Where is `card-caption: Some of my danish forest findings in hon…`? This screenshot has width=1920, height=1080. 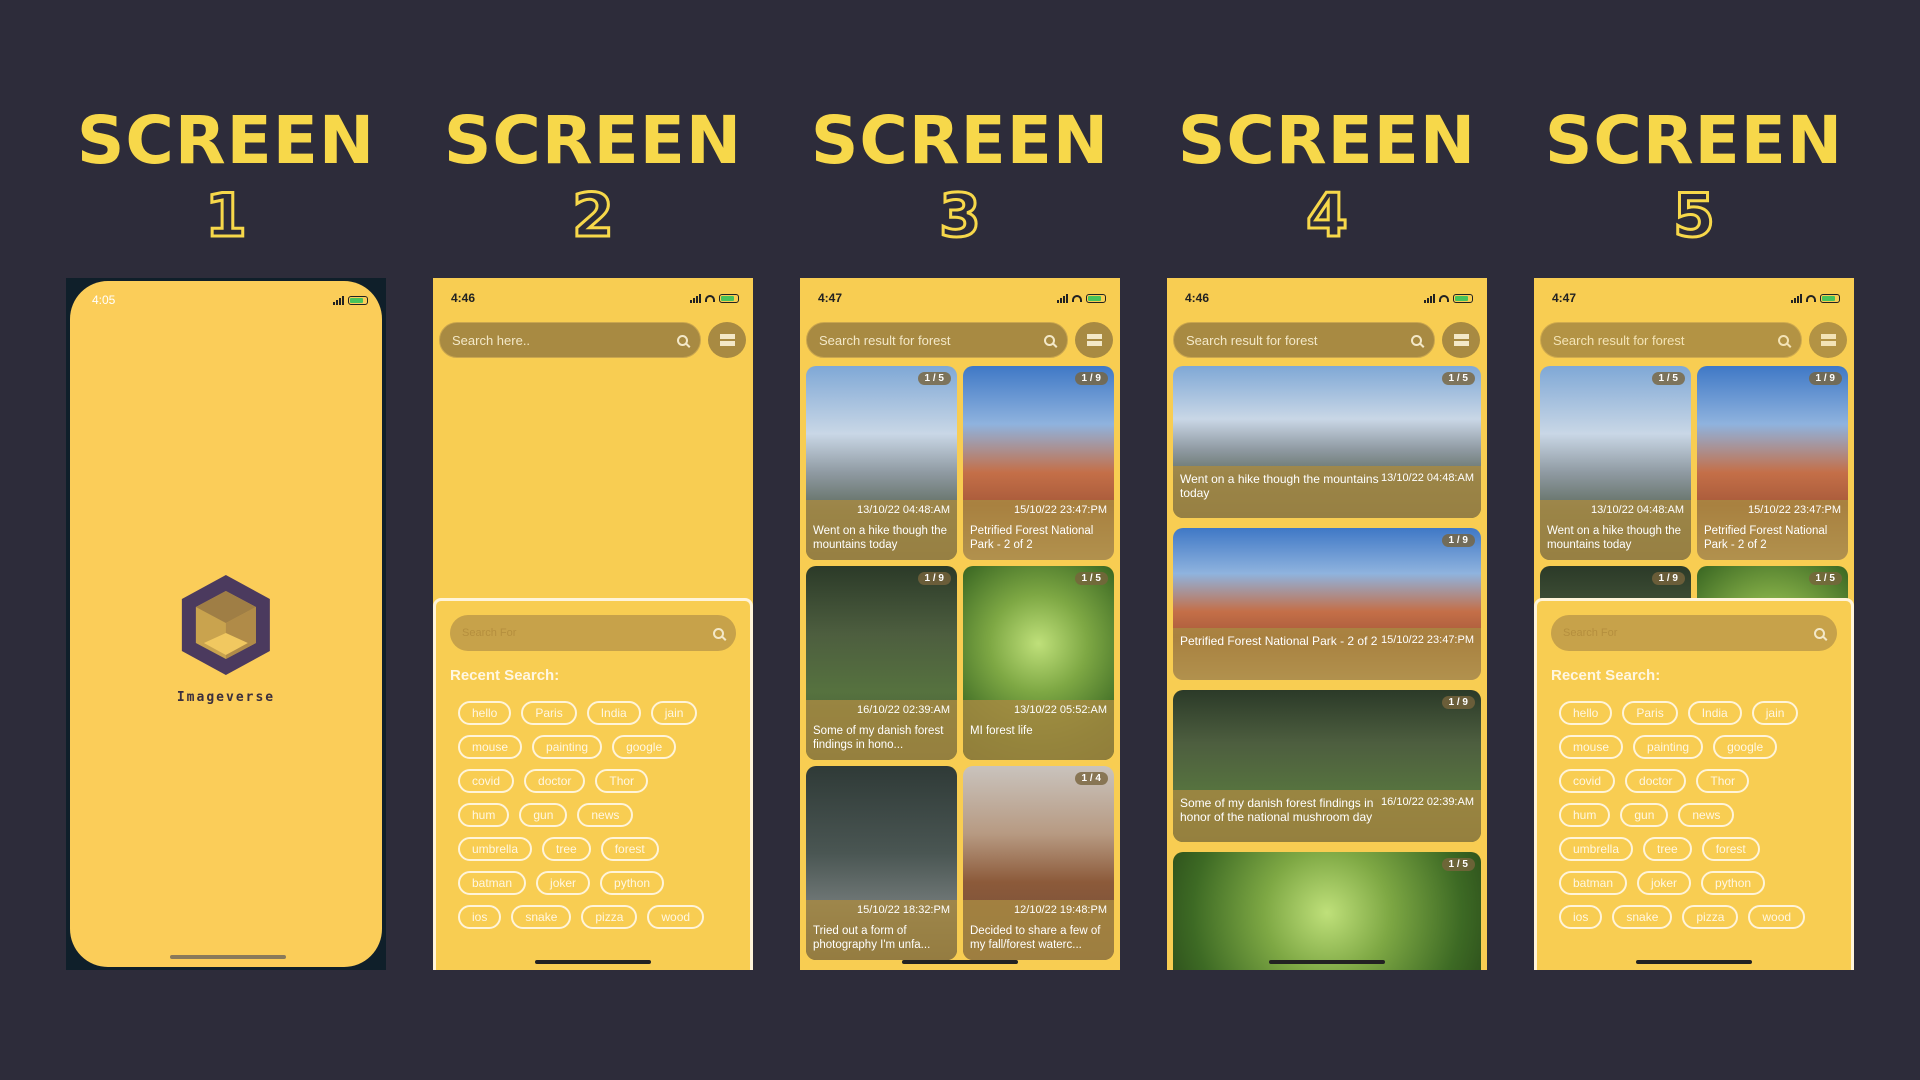 card-caption: Some of my danish forest findings in hon… is located at coordinates (1277, 810).